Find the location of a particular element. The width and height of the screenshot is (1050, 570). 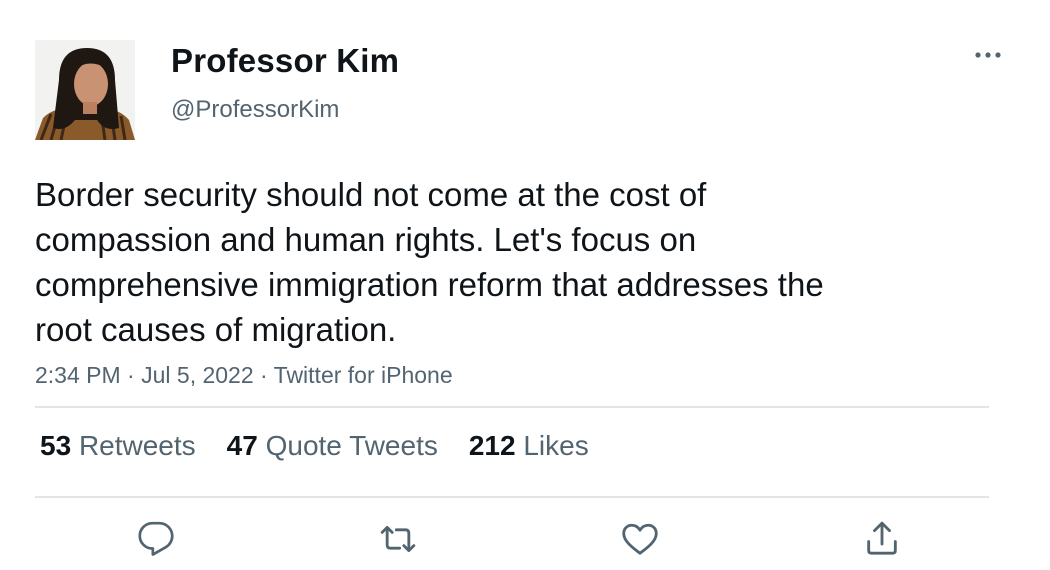

likes-count: 212 is located at coordinates (492, 445).